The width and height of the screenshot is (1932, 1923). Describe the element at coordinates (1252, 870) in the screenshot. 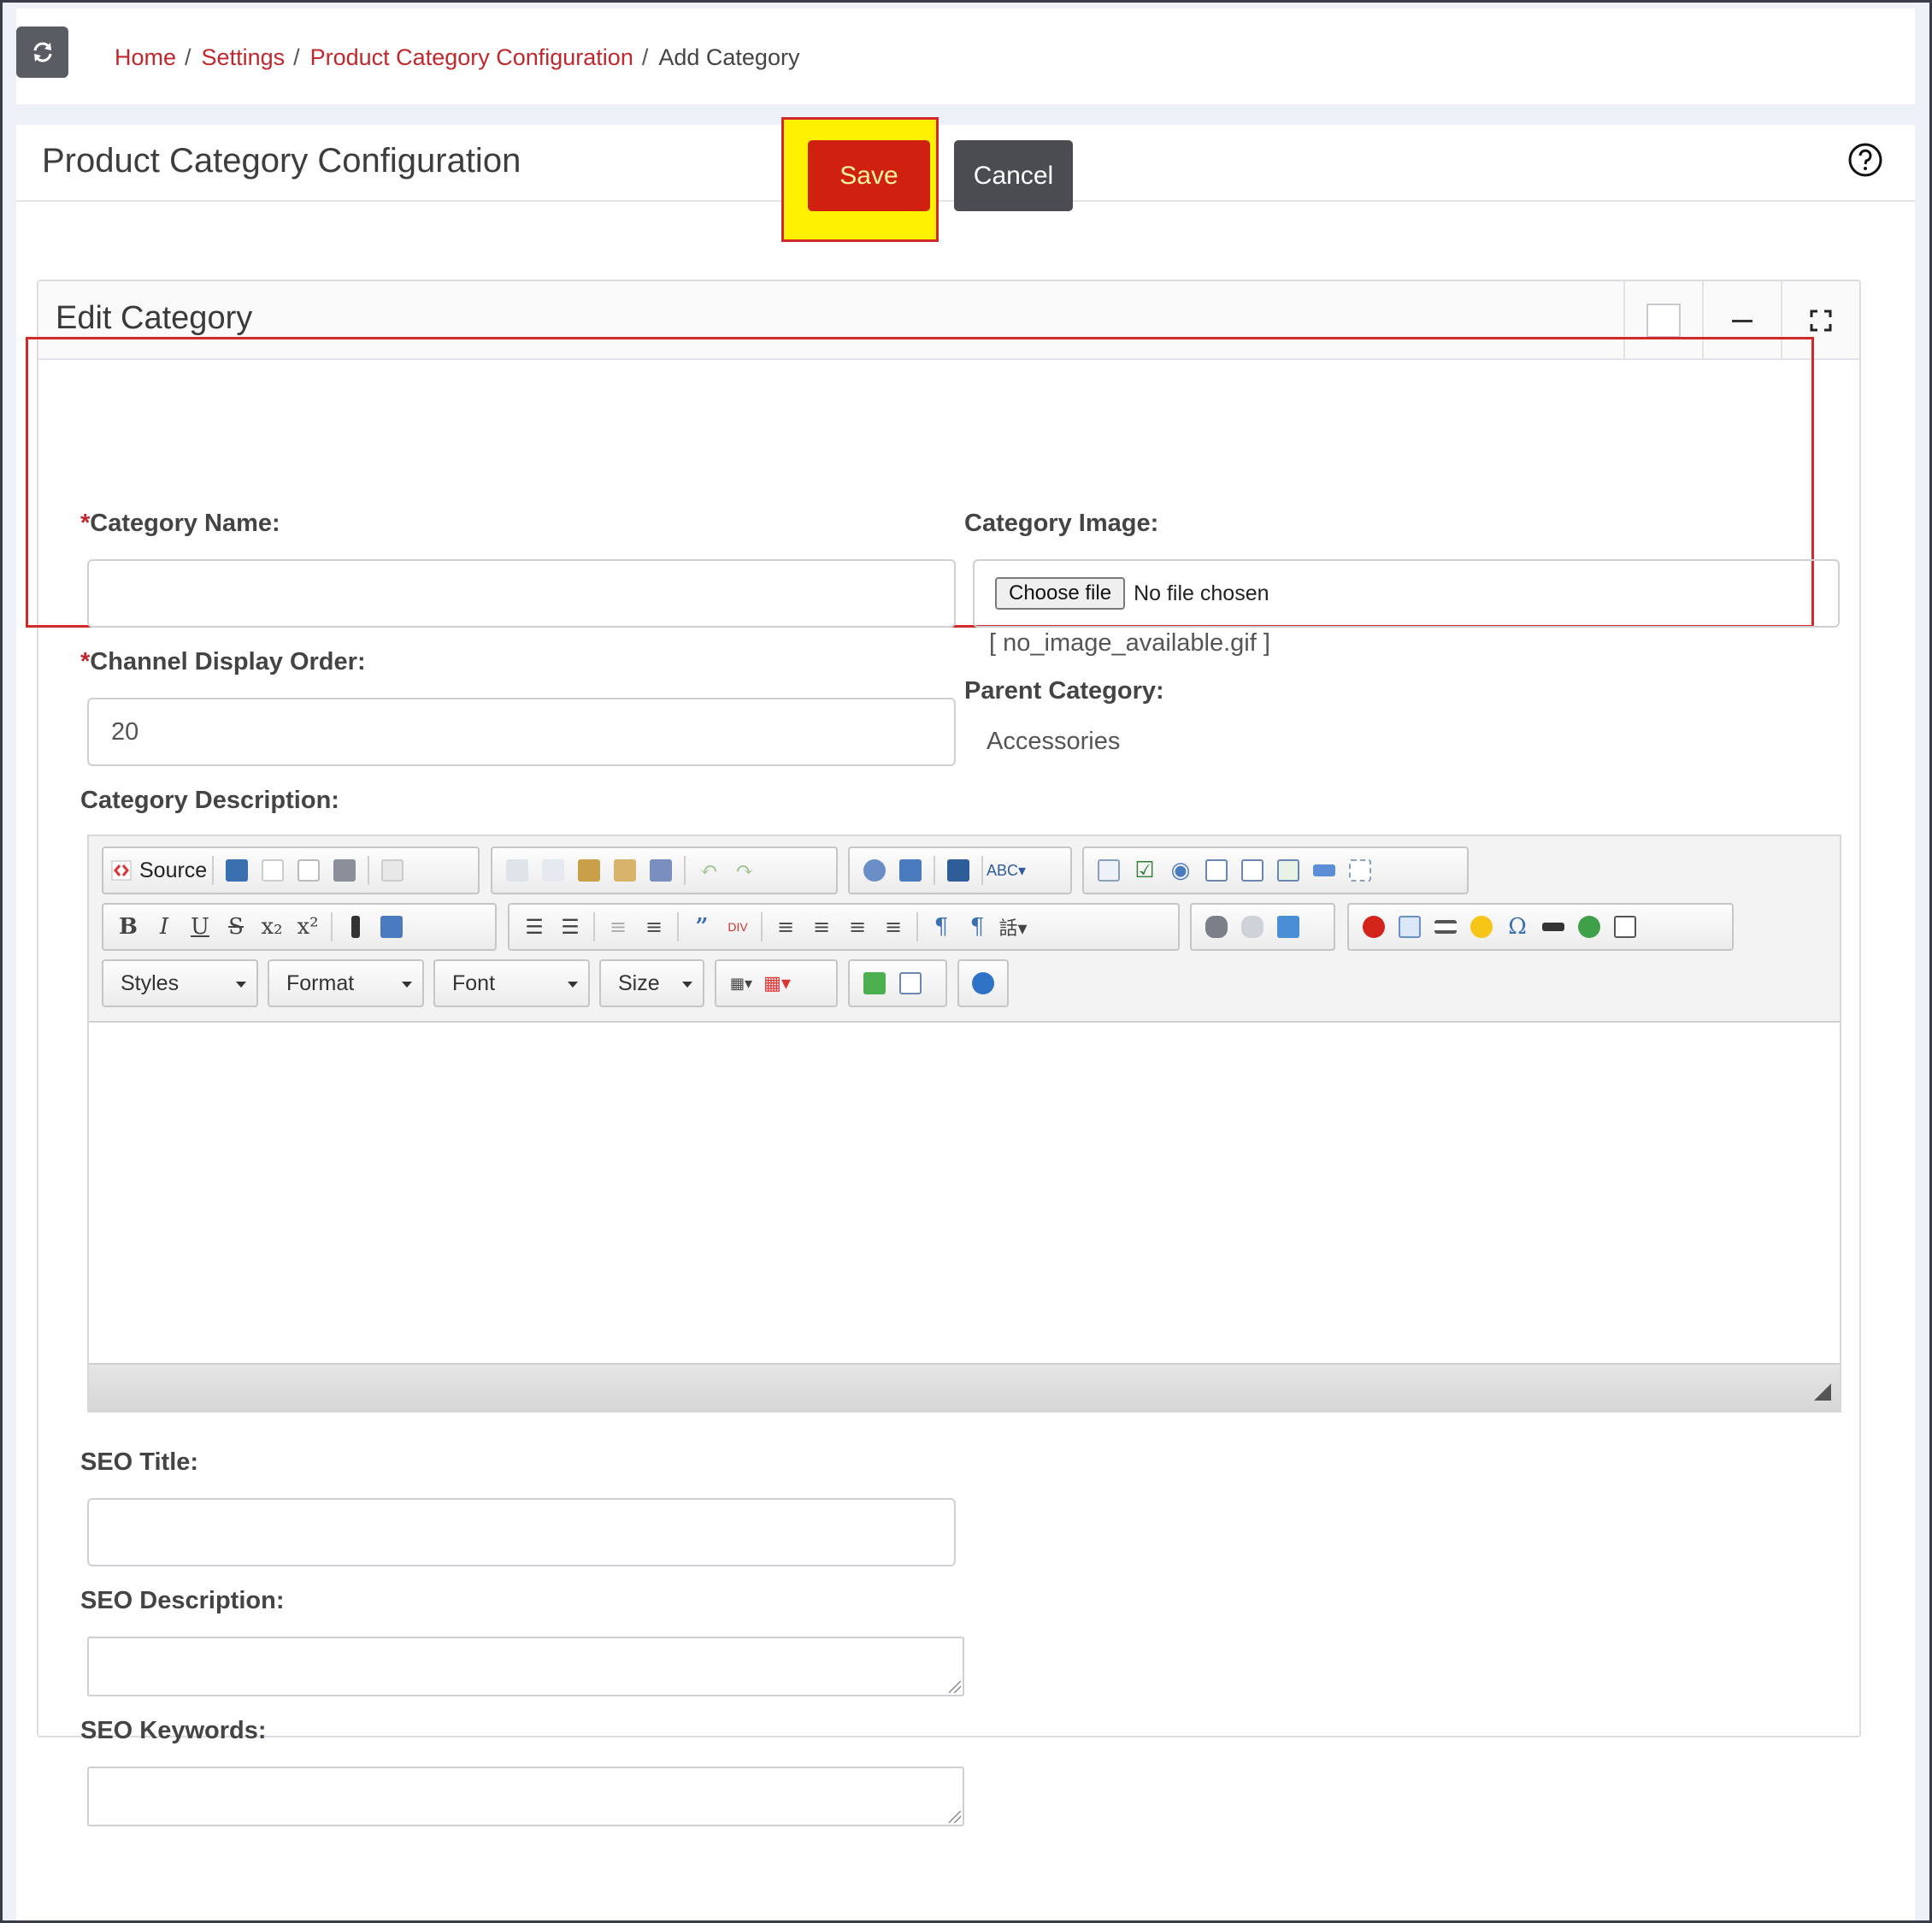

I see `textarea-button` at that location.